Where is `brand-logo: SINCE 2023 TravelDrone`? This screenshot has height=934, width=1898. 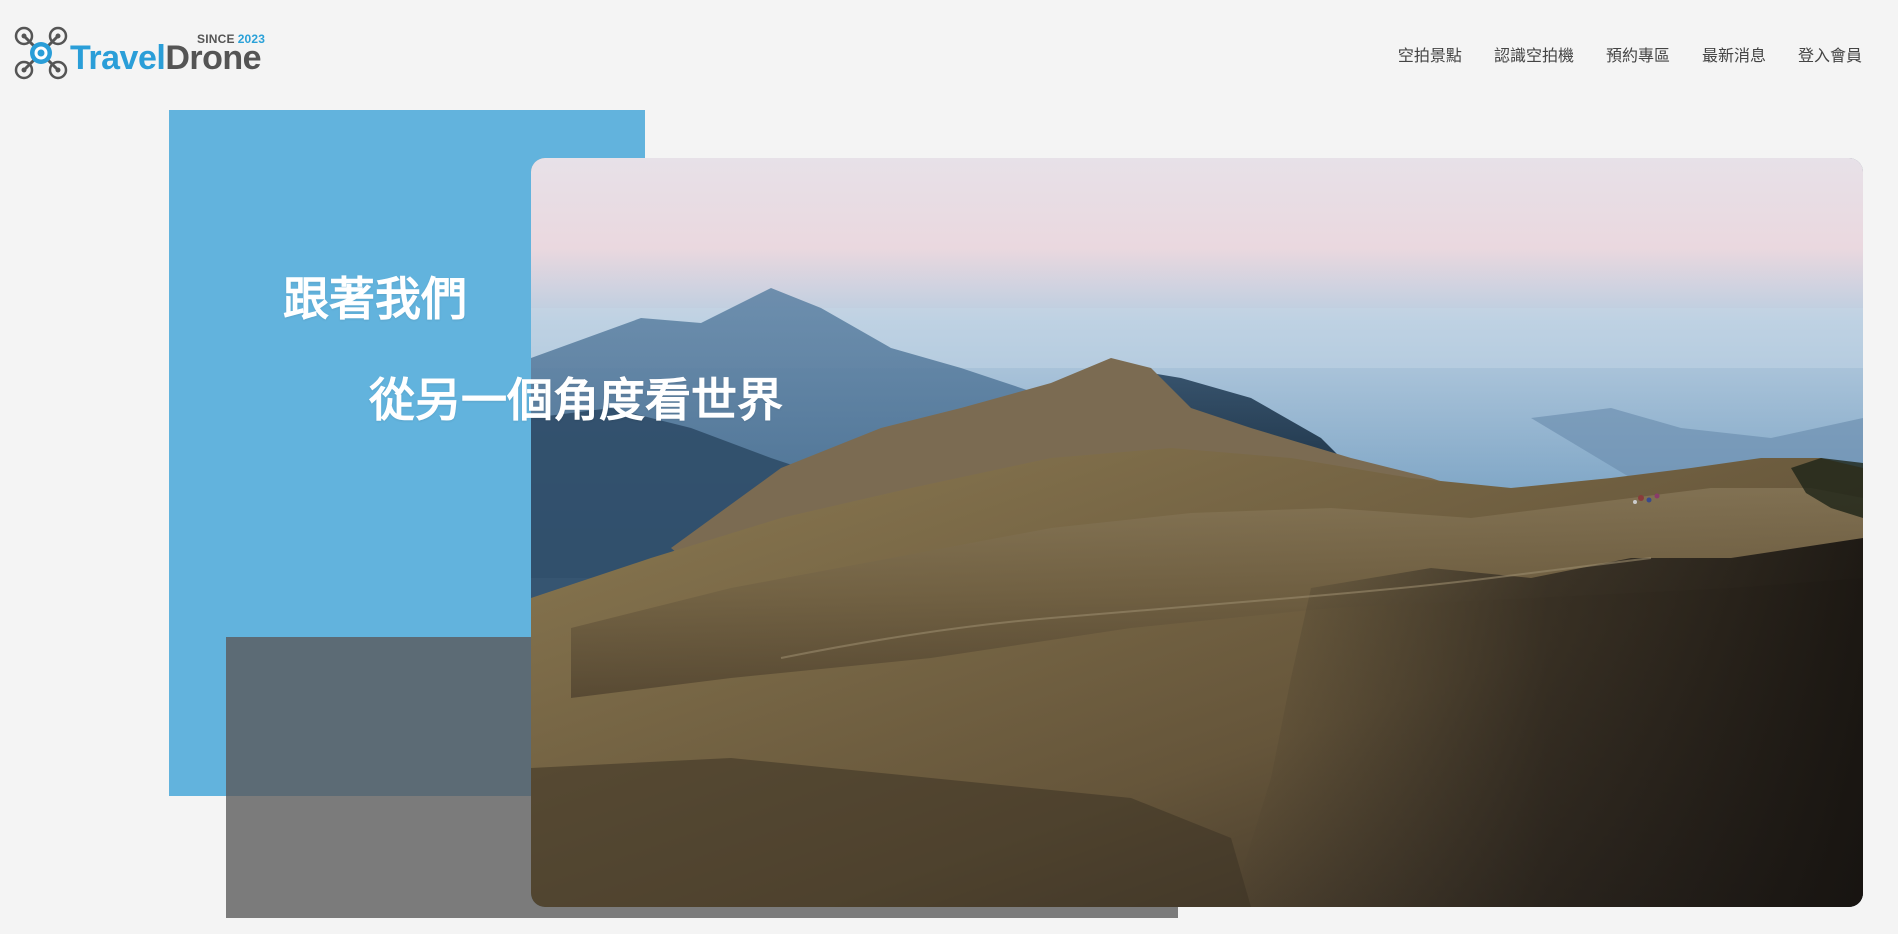 brand-logo: SINCE 2023 TravelDrone is located at coordinates (144, 53).